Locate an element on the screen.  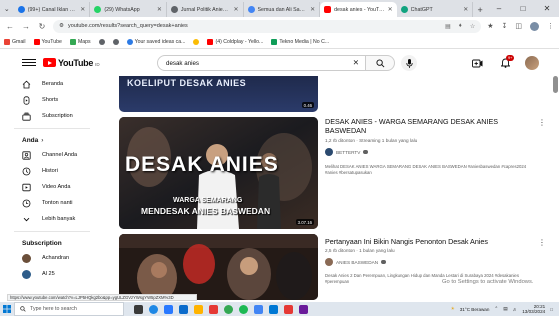
app-icon-red is located at coordinates (213, 309).